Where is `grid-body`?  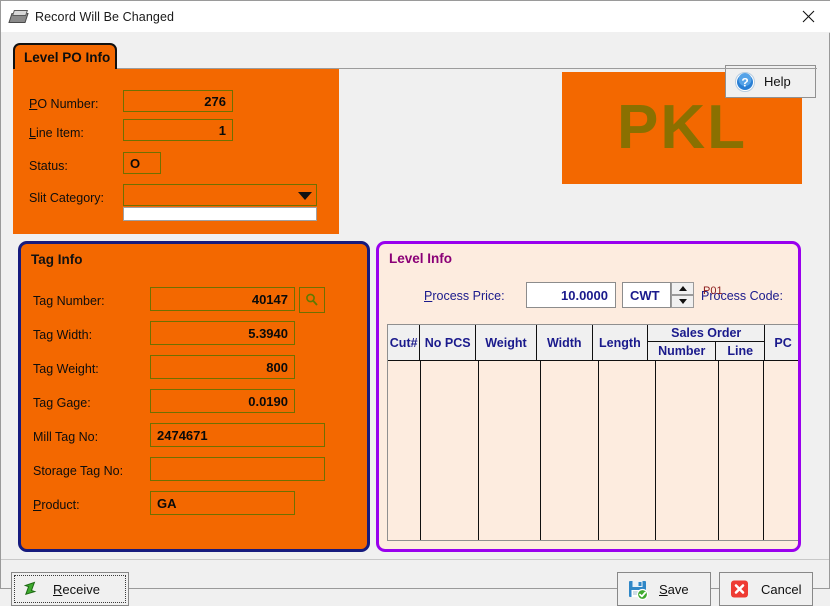
grid-body is located at coordinates (593, 450).